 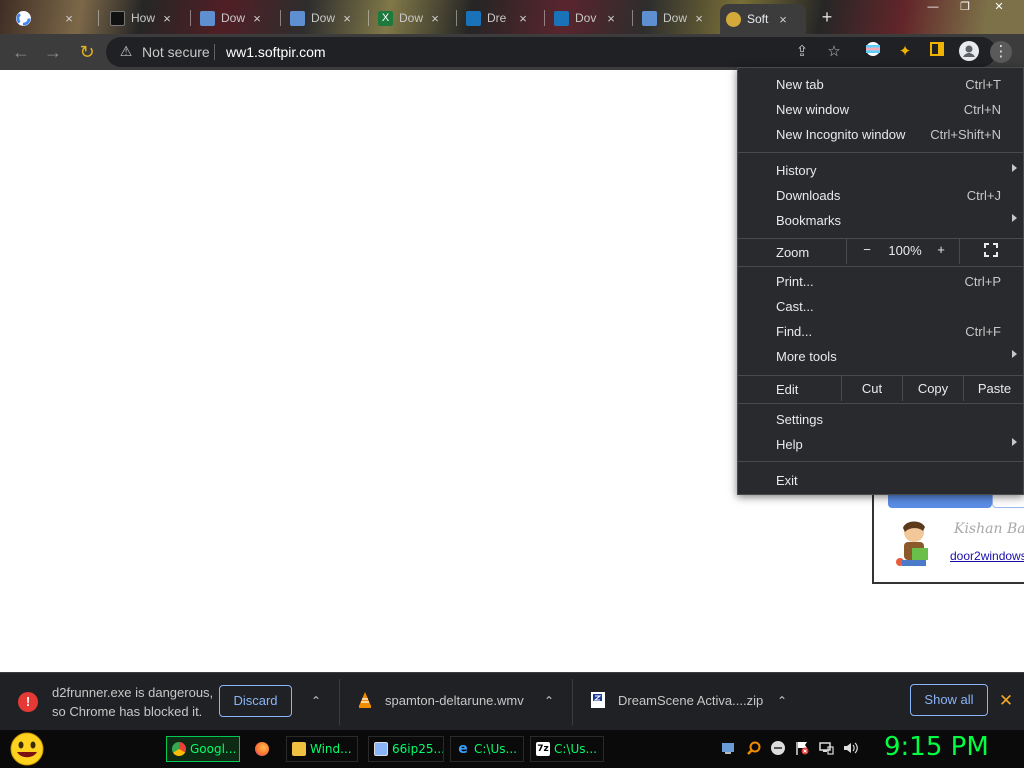 I want to click on share-icon: ⇪, so click(x=802, y=52).